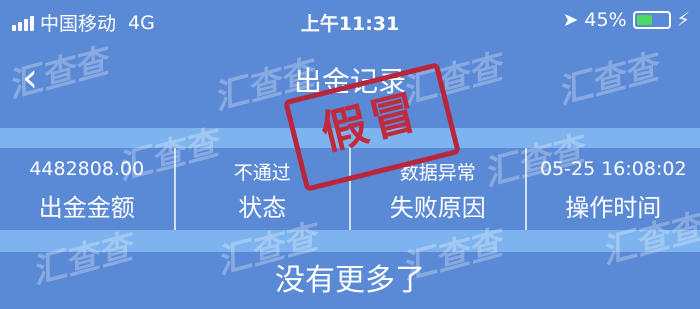  Describe the element at coordinates (570, 20) in the screenshot. I see `location-arrow-icon: ➤` at that location.